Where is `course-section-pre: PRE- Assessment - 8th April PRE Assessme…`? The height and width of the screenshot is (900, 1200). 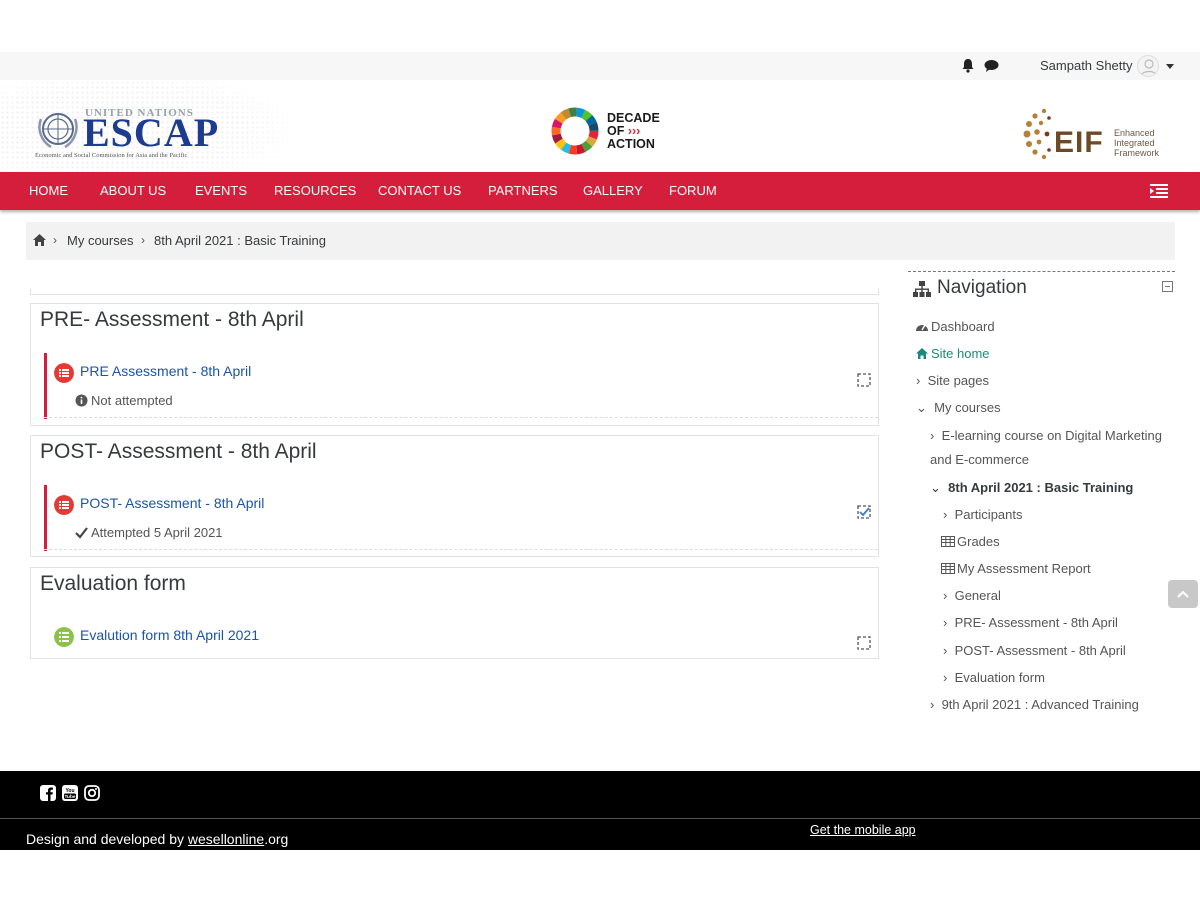
course-section-pre: PRE- Assessment - 8th April PRE Assessme… is located at coordinates (454, 364).